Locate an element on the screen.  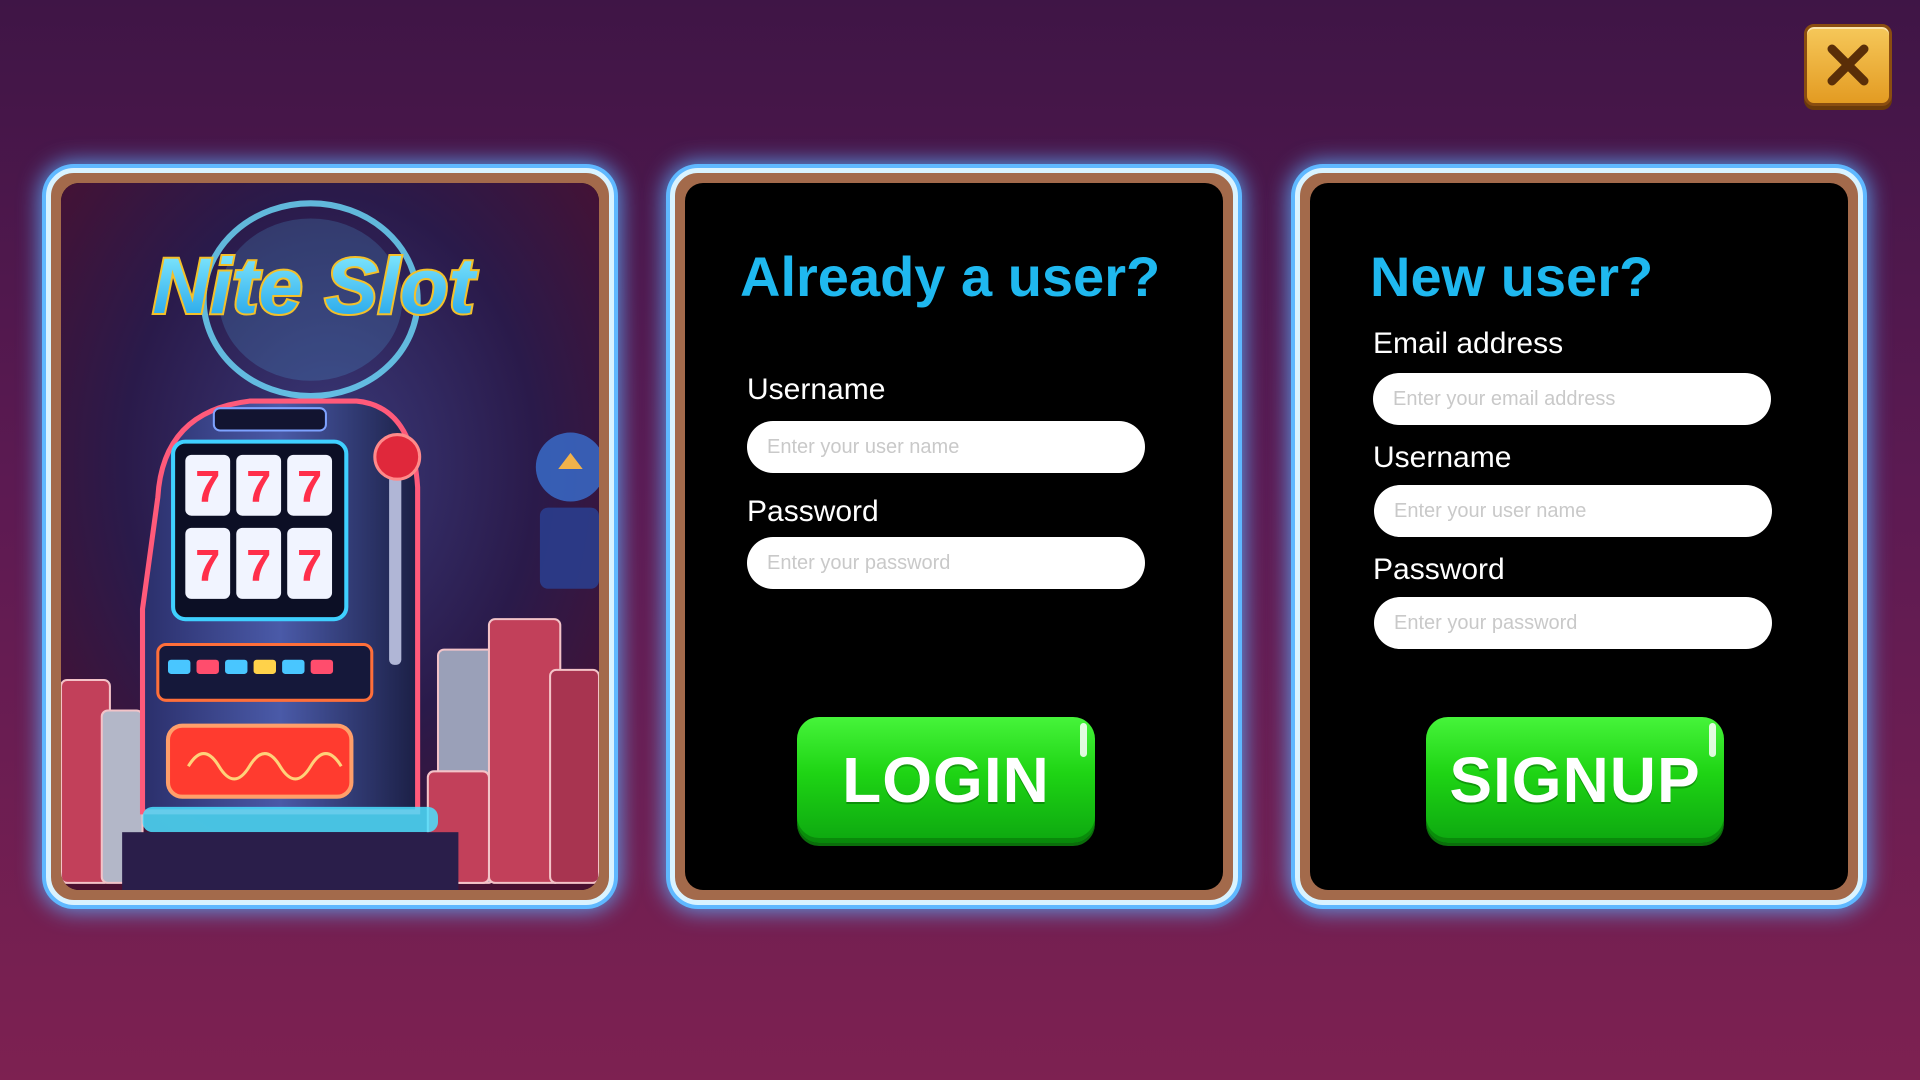
close-button is located at coordinates (1848, 65).